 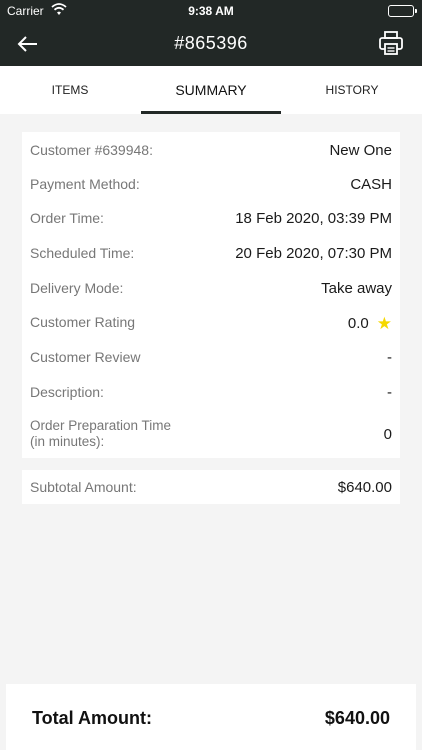 What do you see at coordinates (356, 288) in the screenshot?
I see `detail-value: Take away` at bounding box center [356, 288].